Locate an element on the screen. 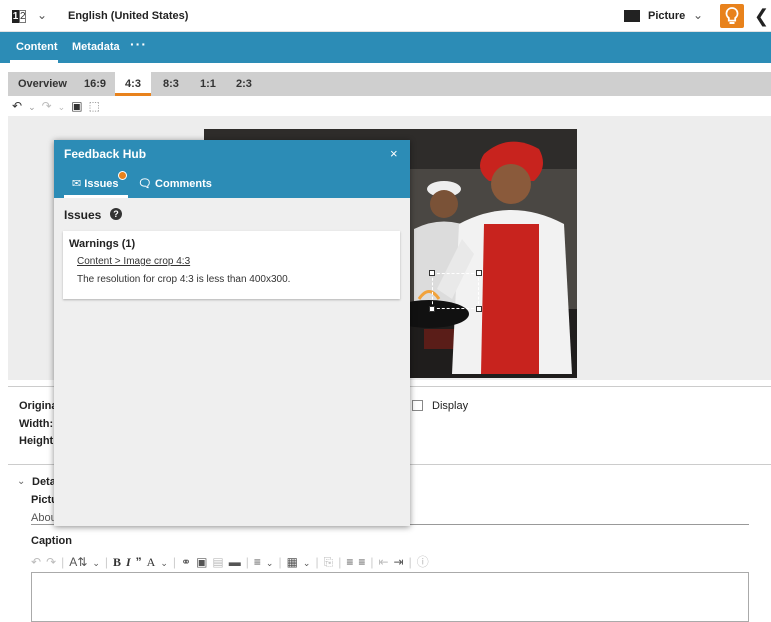 The image size is (771, 622). comment-icon: 🗨 is located at coordinates (145, 184).